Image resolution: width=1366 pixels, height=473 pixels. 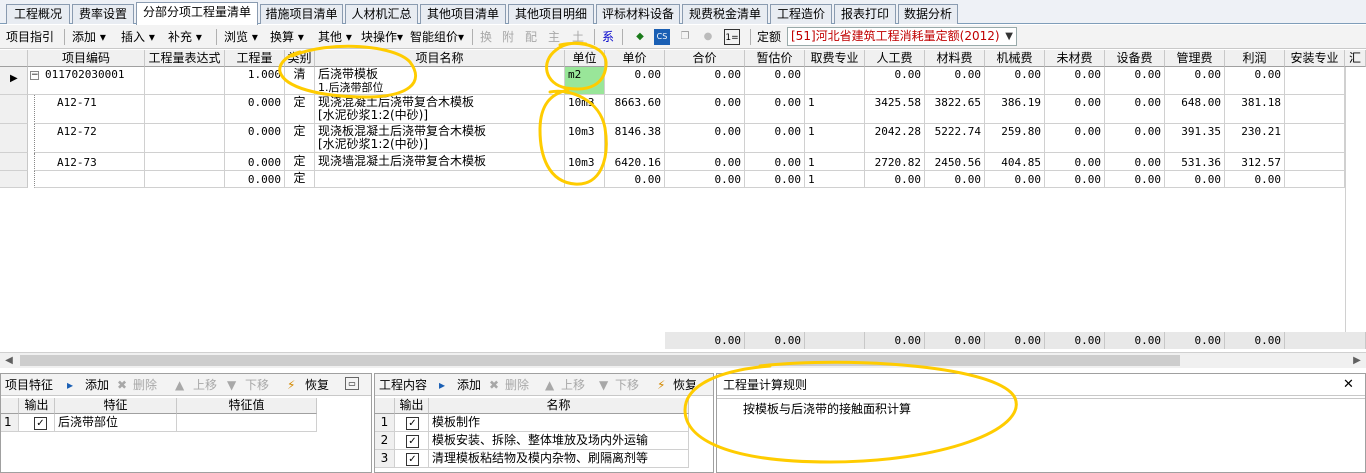 What do you see at coordinates (928, 14) in the screenshot?
I see `tab-data-analysis: 数据分析` at bounding box center [928, 14].